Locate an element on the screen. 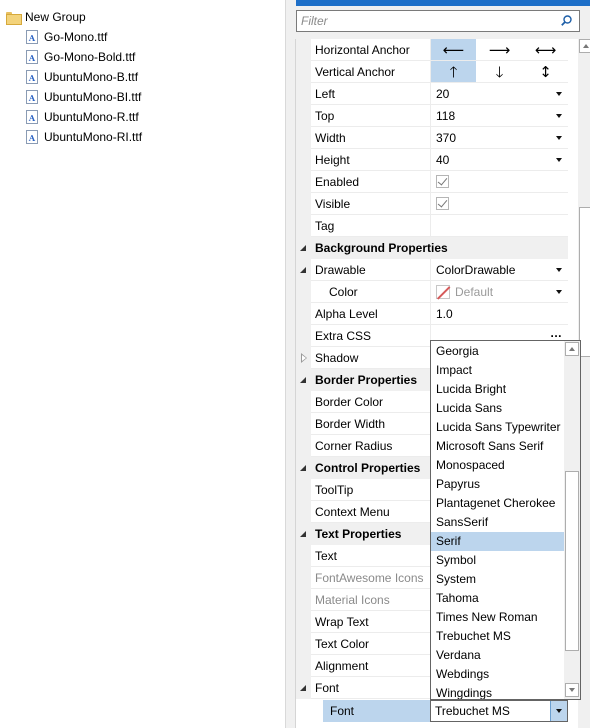 Image resolution: width=590 pixels, height=728 pixels. enabled-checkbox is located at coordinates (442, 181).